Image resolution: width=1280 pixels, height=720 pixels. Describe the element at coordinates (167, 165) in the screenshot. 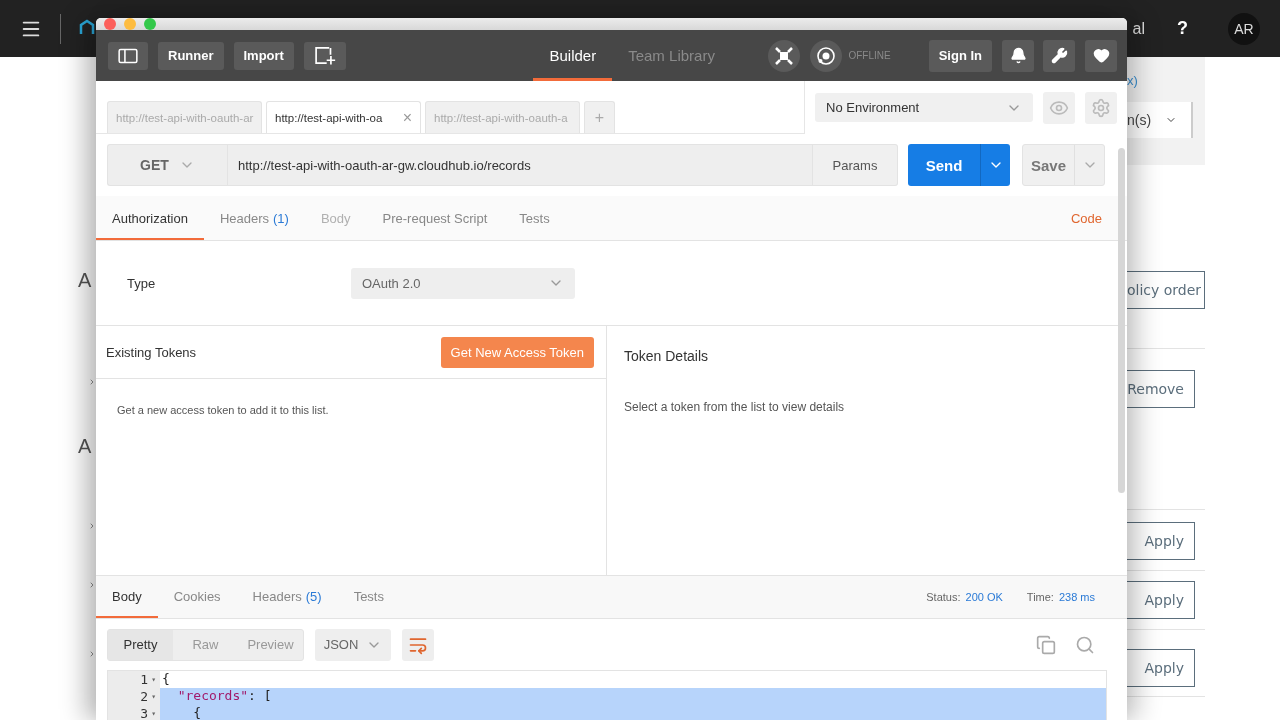

I see `method-select: GET` at that location.